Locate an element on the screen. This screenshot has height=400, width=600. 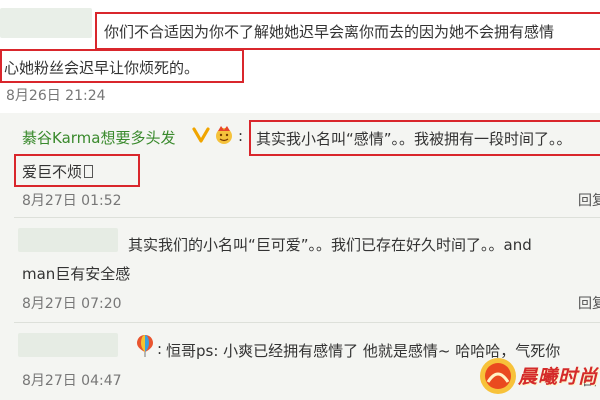
reply-text-line2: 爱巨不烦 is located at coordinates (58, 171).